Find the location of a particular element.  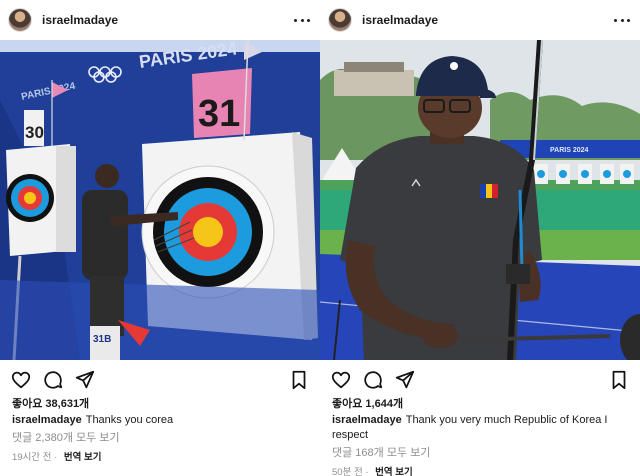

like-count: 좋아요 1,644개 is located at coordinates (480, 404).